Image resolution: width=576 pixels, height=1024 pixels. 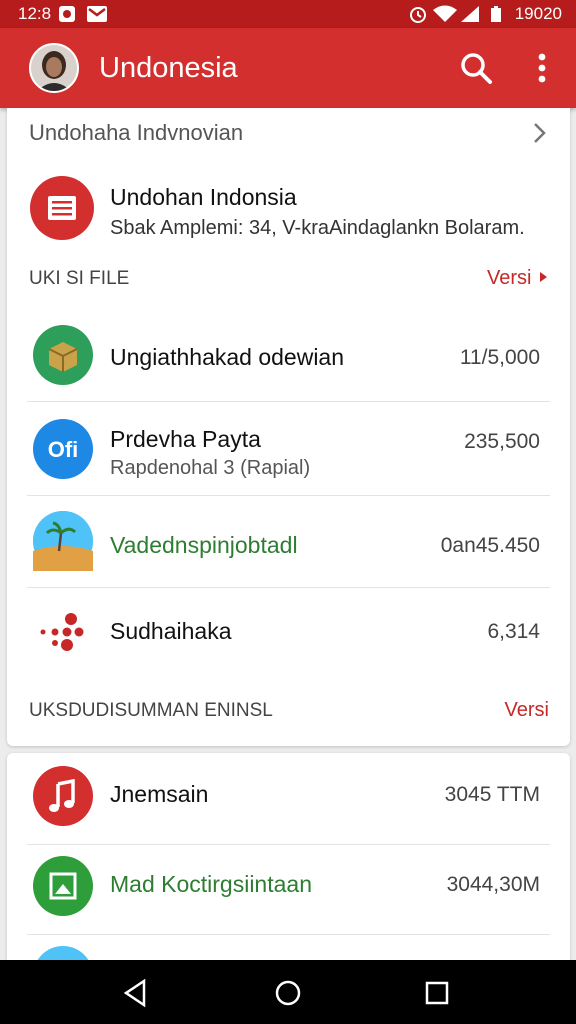 I want to click on status-bar: 12:8 19020, so click(x=288, y=14).